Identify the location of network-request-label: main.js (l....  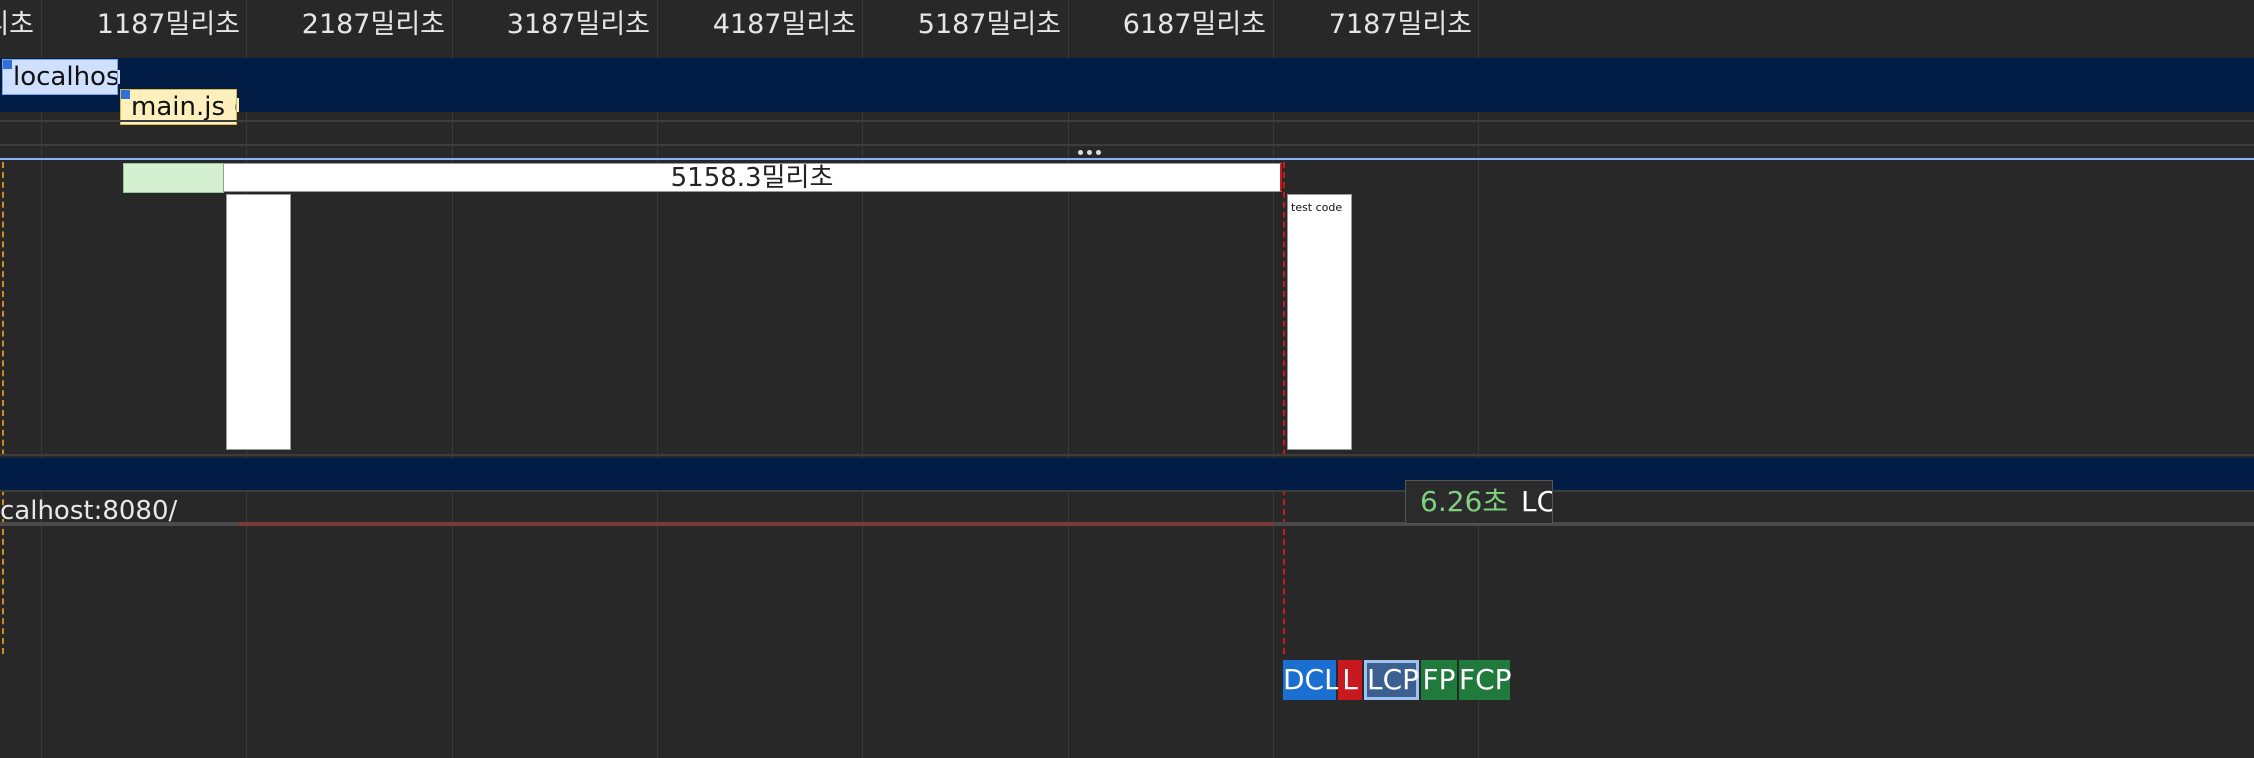
(183, 107).